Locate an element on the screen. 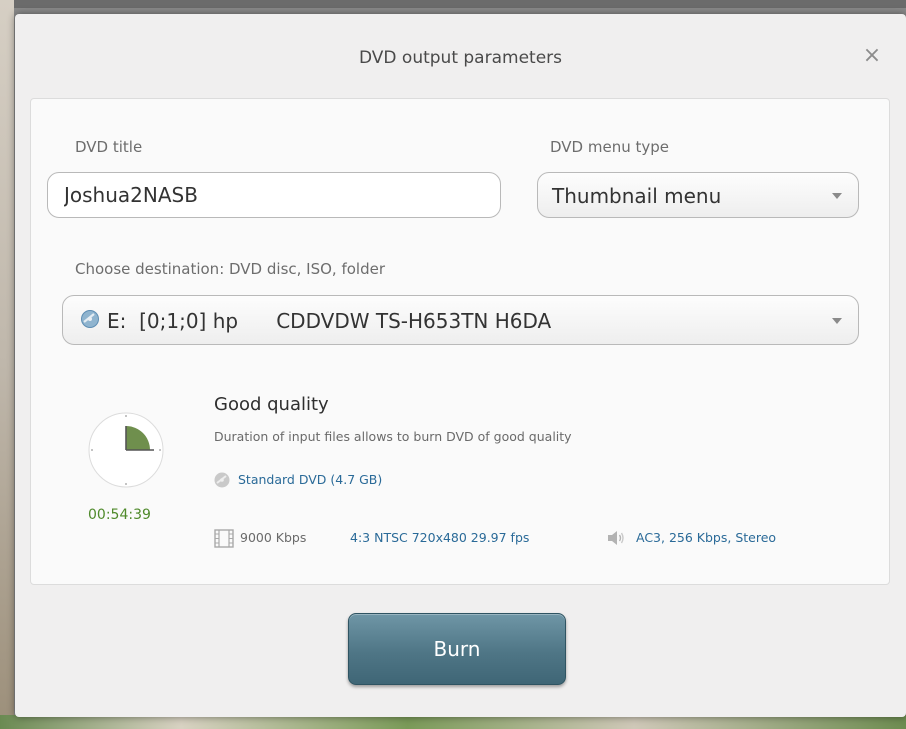  dvd-title-label: DVD title is located at coordinates (109, 147).